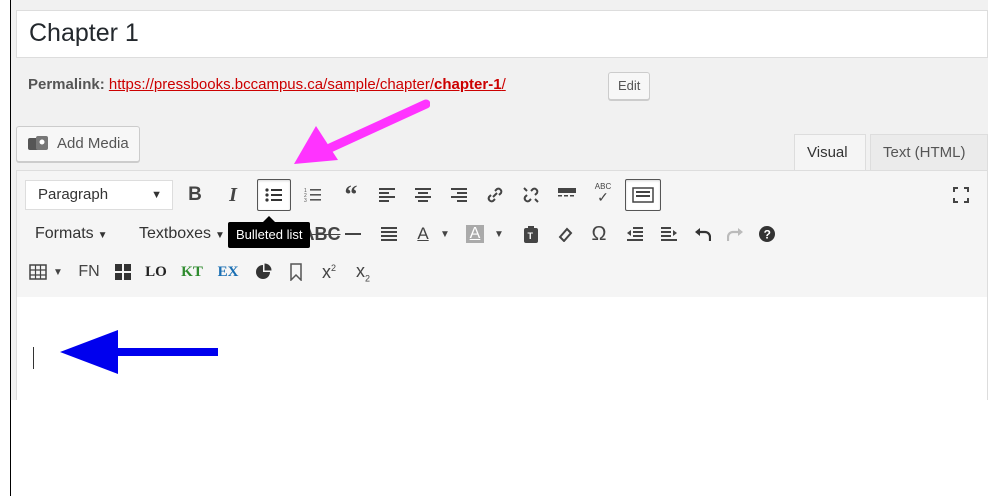  I want to click on svg-text: T, so click(531, 236).